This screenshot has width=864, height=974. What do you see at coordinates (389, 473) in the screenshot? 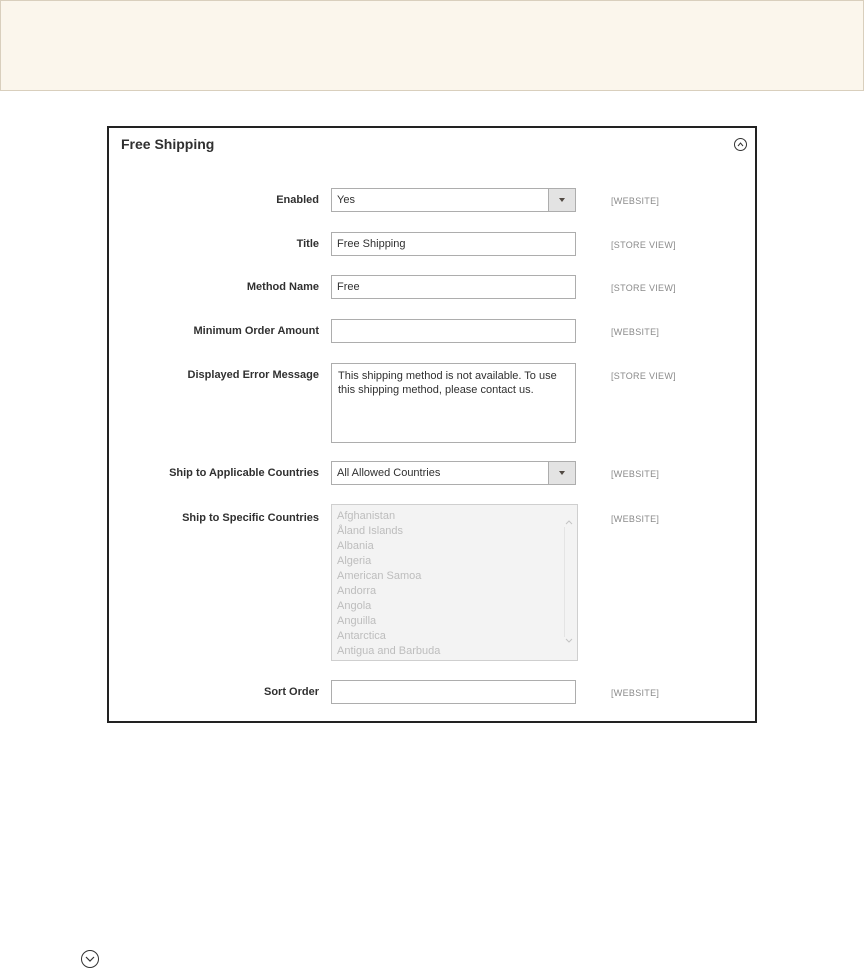
I see `applicable-countries-value: All Allowed Countries` at bounding box center [389, 473].